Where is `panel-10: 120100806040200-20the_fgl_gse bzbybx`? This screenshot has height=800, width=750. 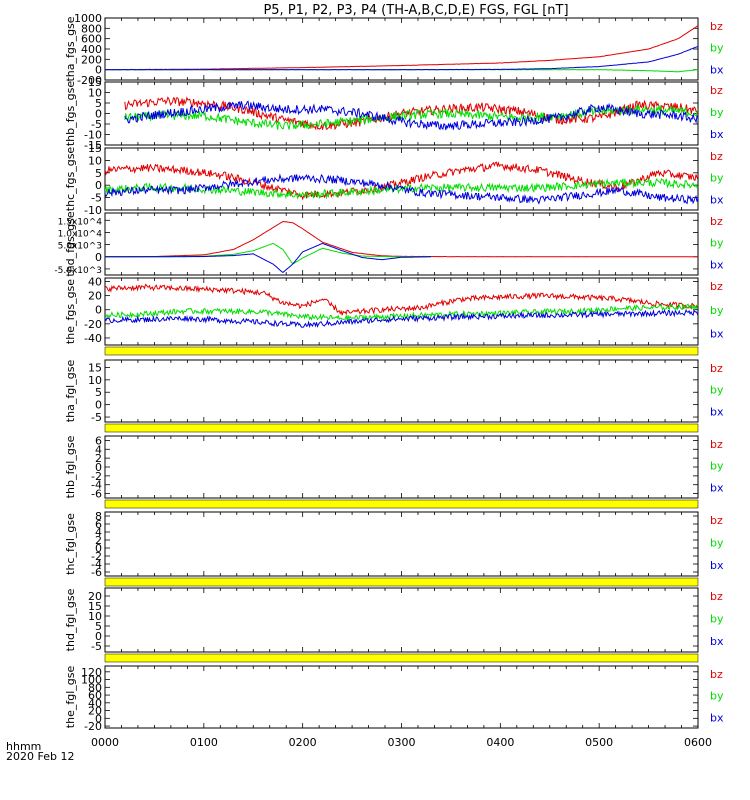
panel-10: 120100806040200-20the_fgl_gse bzbybx is located at coordinates (394, 699).